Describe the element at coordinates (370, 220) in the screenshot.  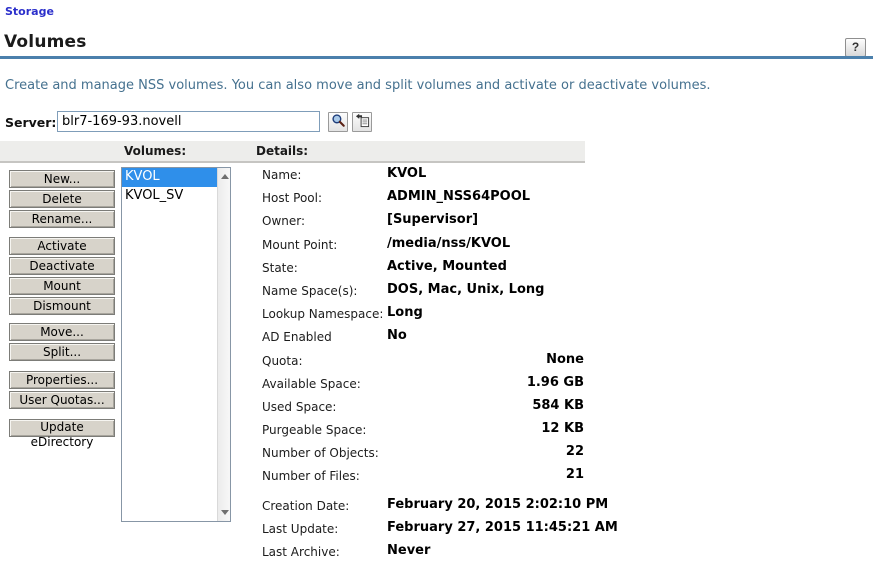
I see `details-row-owner: Owner: [Supervisor]` at that location.